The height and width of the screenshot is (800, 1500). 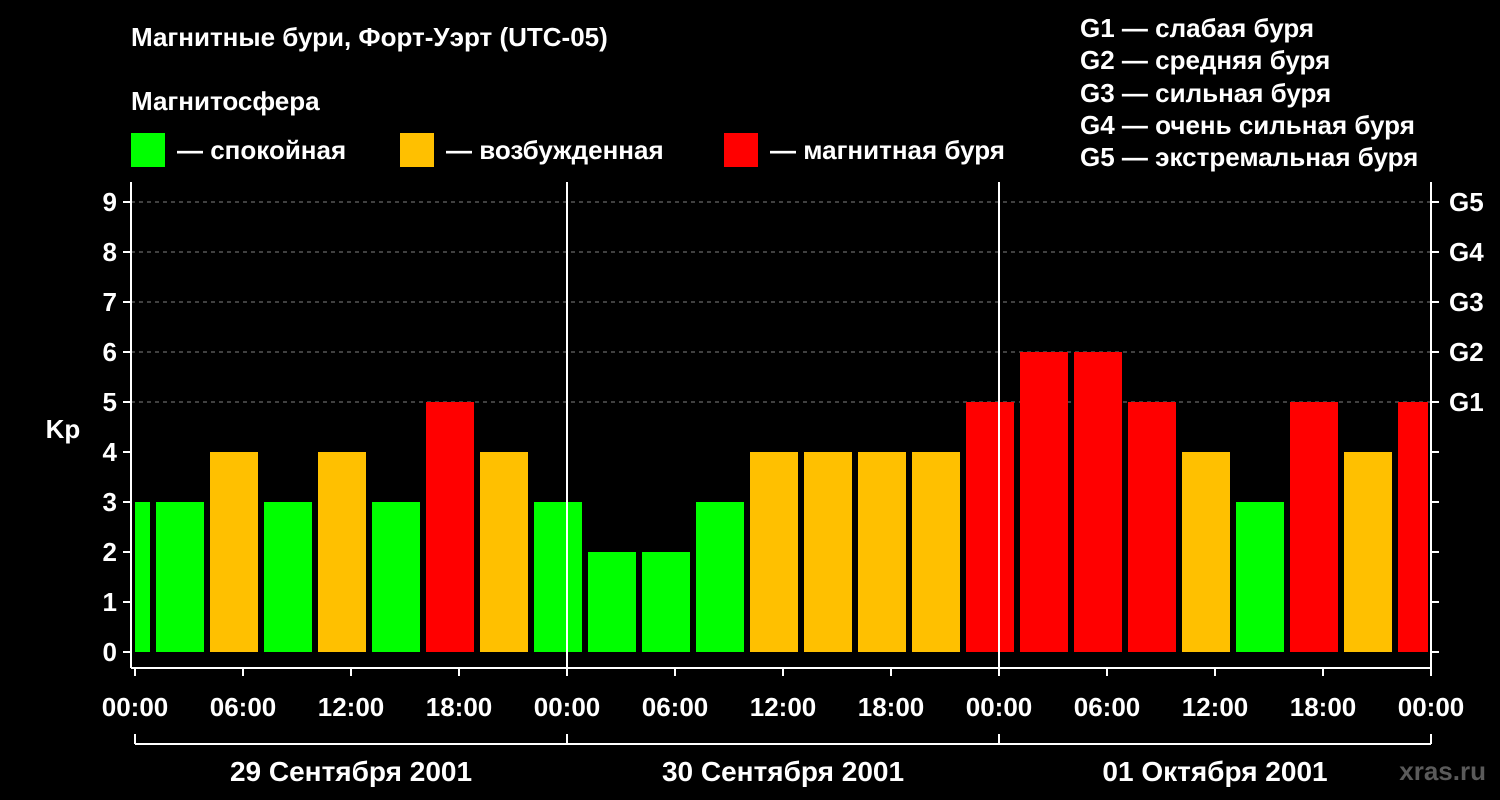 I want to click on y-tick-label: 9, so click(x=110, y=202).